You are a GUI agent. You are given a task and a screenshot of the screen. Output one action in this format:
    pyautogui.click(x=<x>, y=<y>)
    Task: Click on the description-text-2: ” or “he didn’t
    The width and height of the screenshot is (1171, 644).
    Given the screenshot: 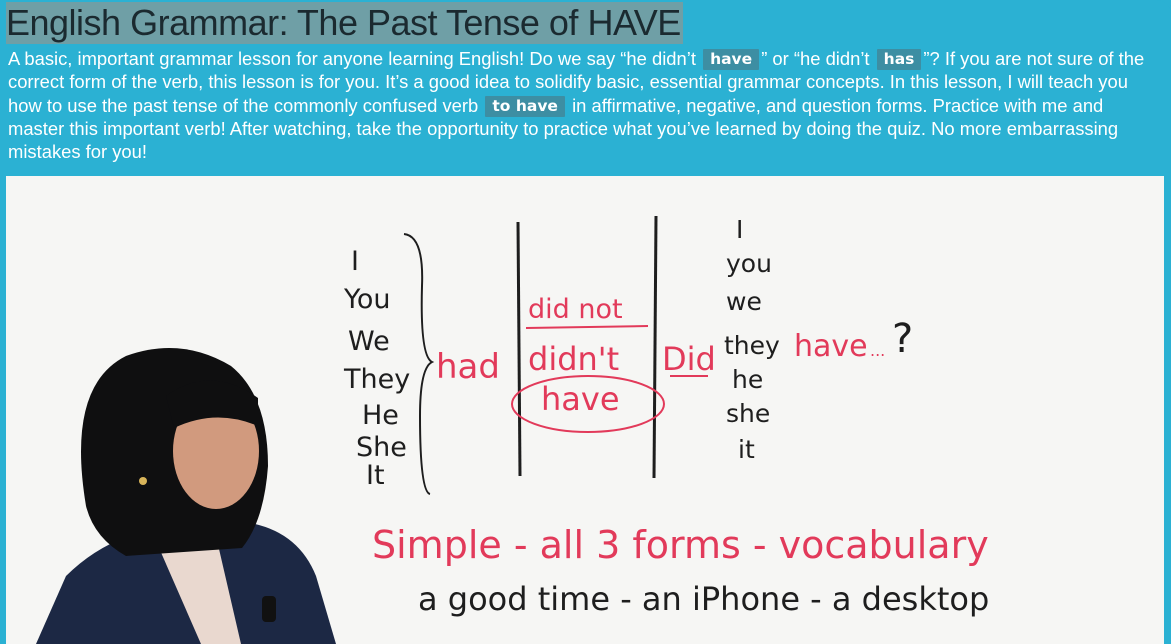 What is the action you would take?
    pyautogui.click(x=818, y=58)
    